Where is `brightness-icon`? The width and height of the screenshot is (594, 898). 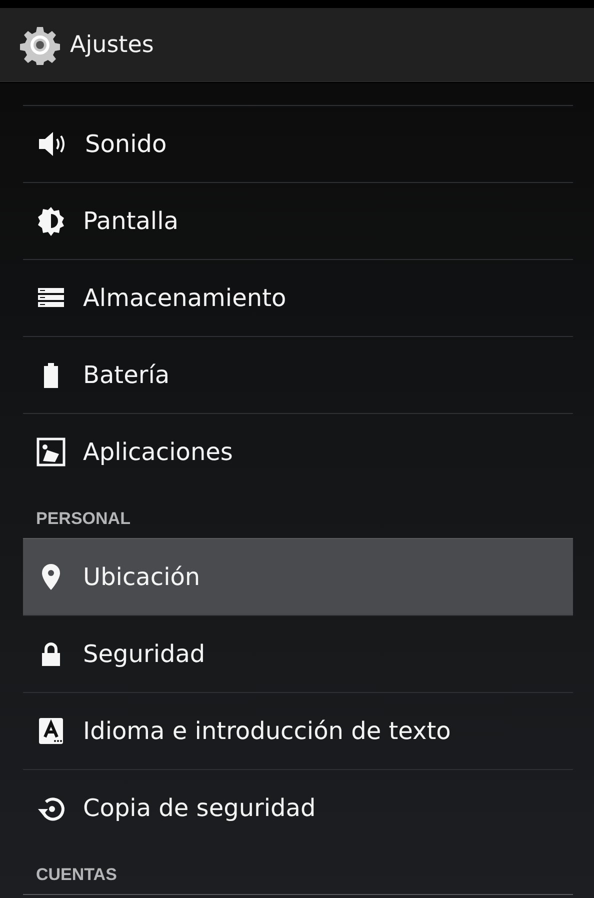
brightness-icon is located at coordinates (51, 221).